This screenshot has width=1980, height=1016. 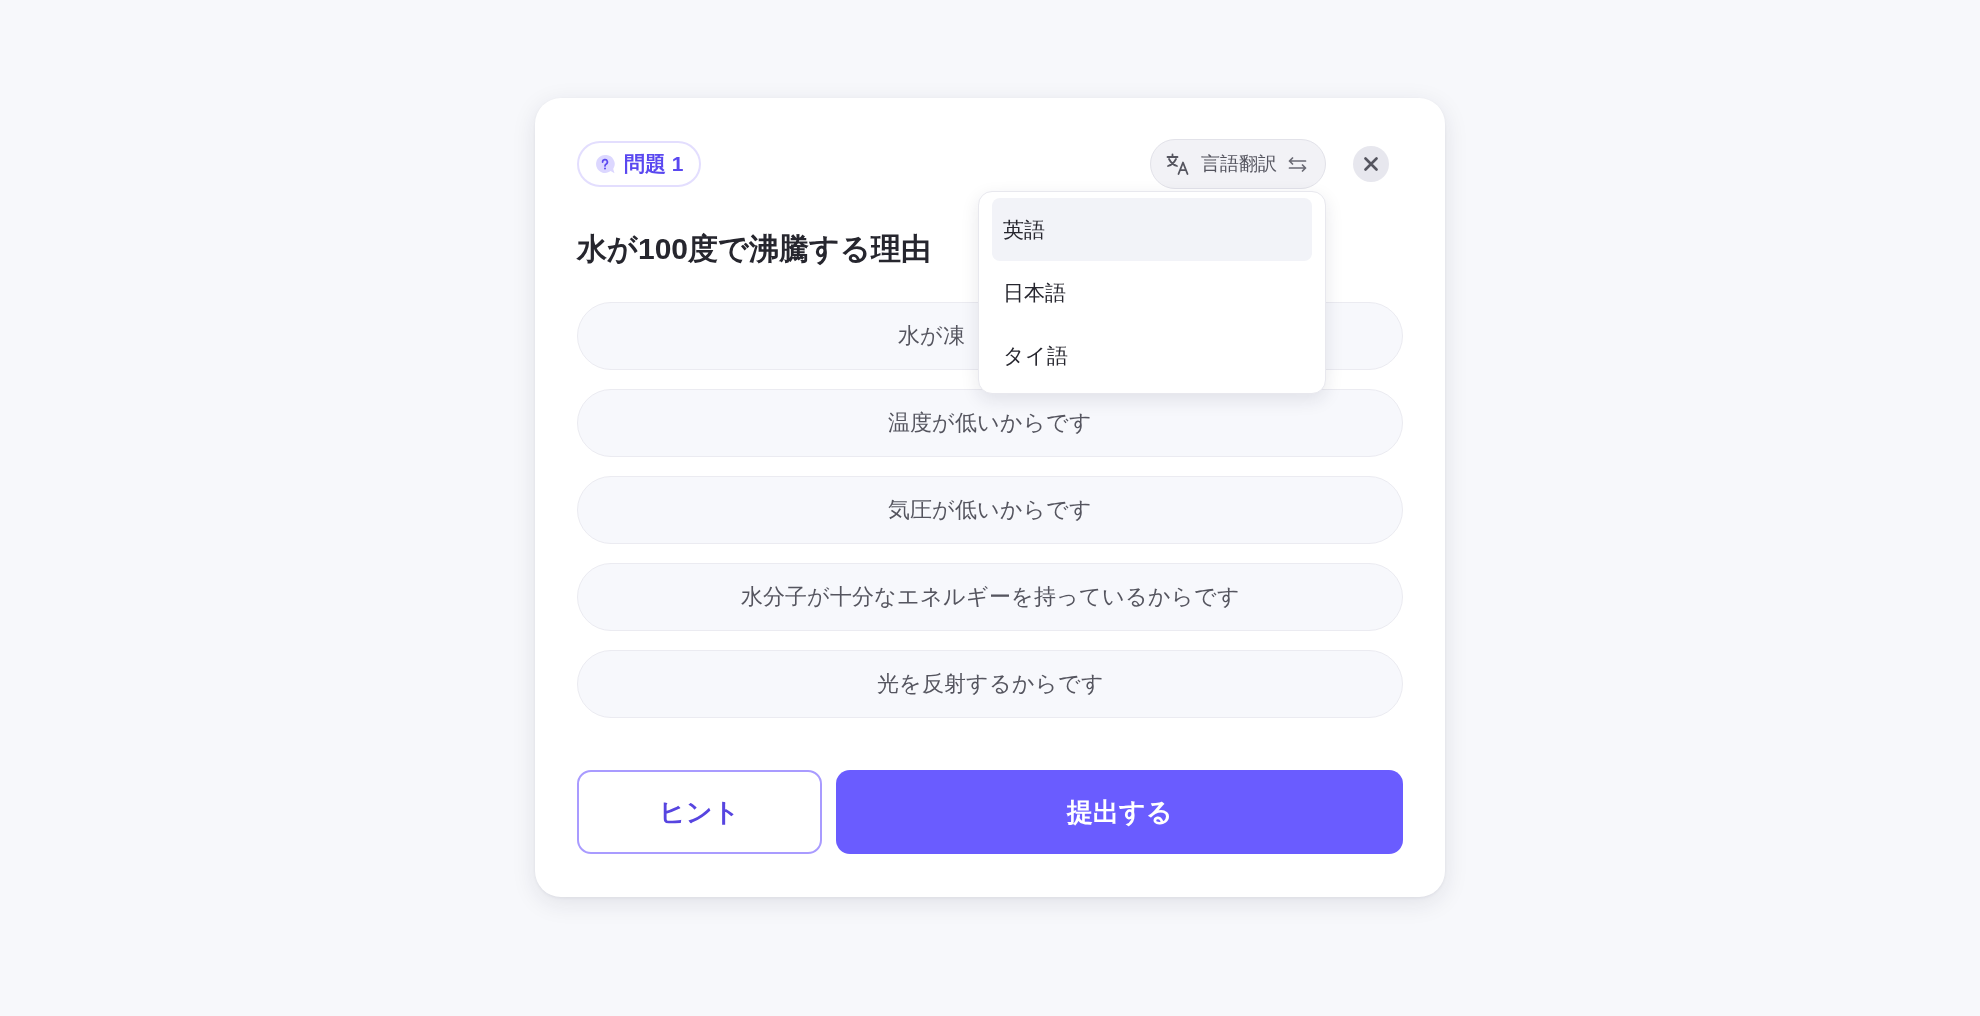 What do you see at coordinates (990, 423) in the screenshot?
I see `answer-option: 温度が低いからです` at bounding box center [990, 423].